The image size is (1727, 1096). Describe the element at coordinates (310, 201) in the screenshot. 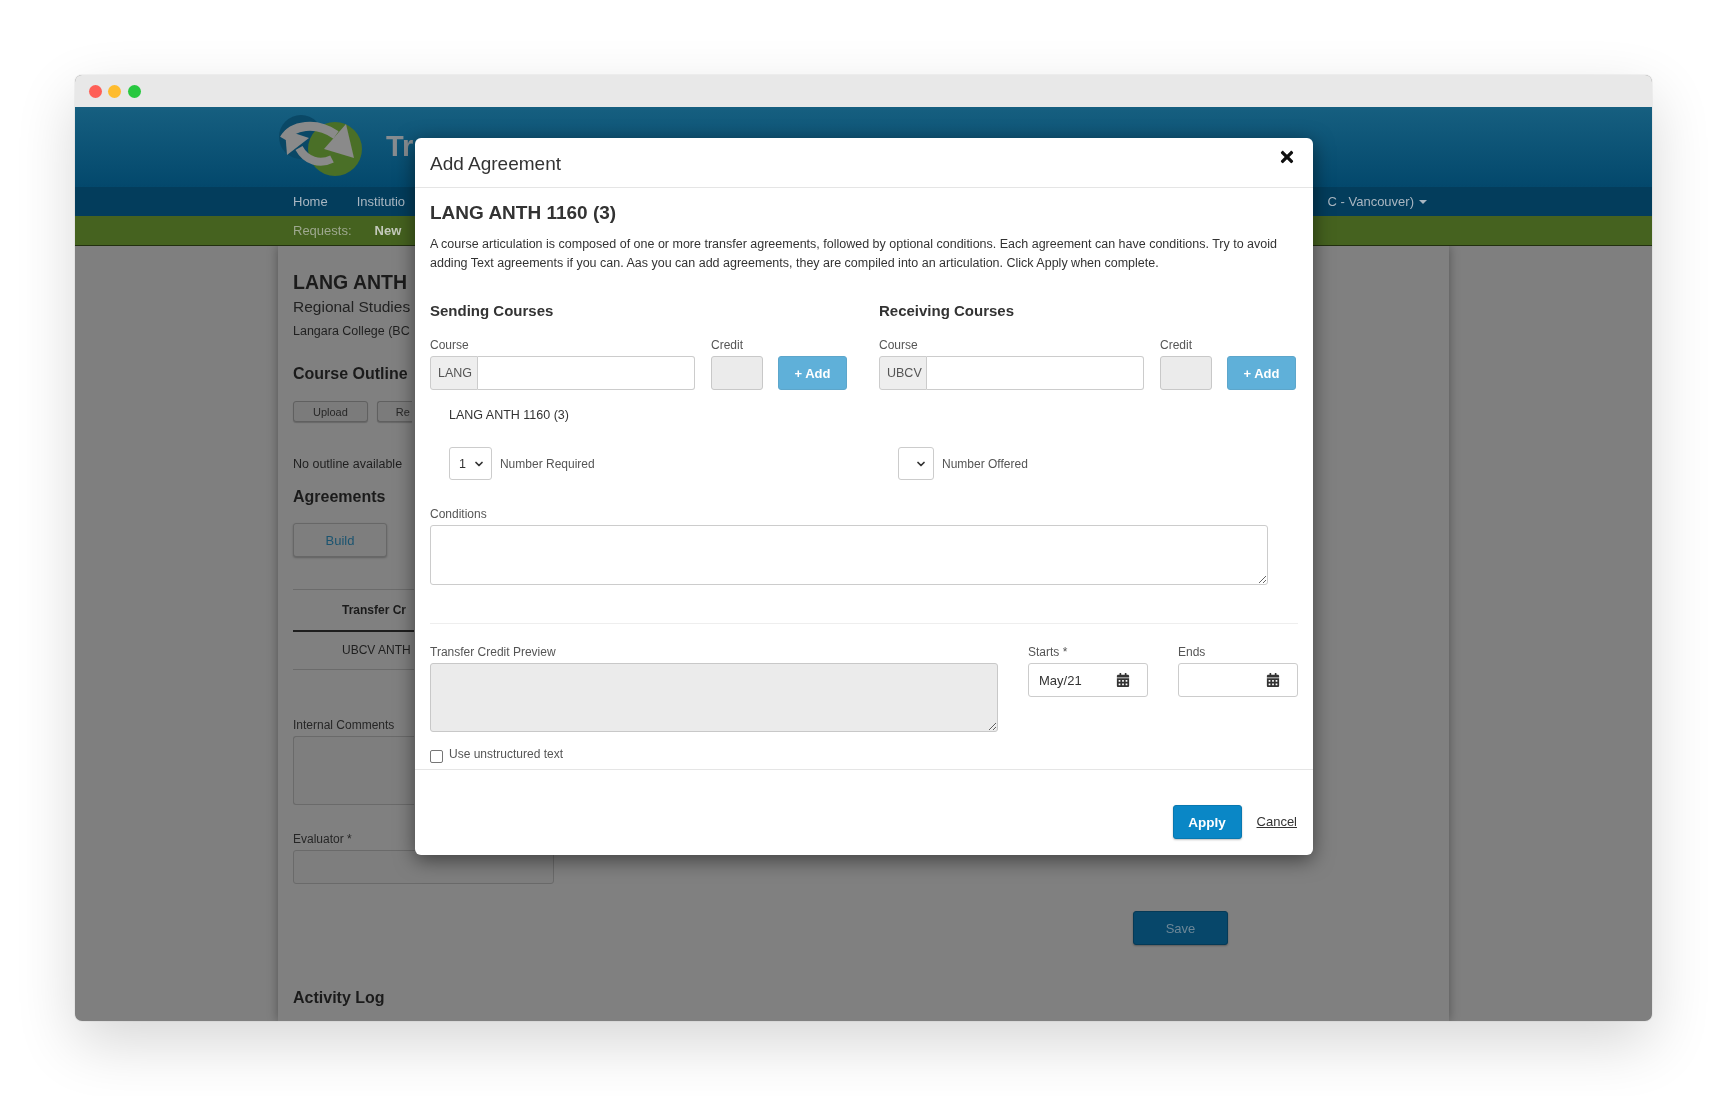

I see `nav-link: Home` at that location.